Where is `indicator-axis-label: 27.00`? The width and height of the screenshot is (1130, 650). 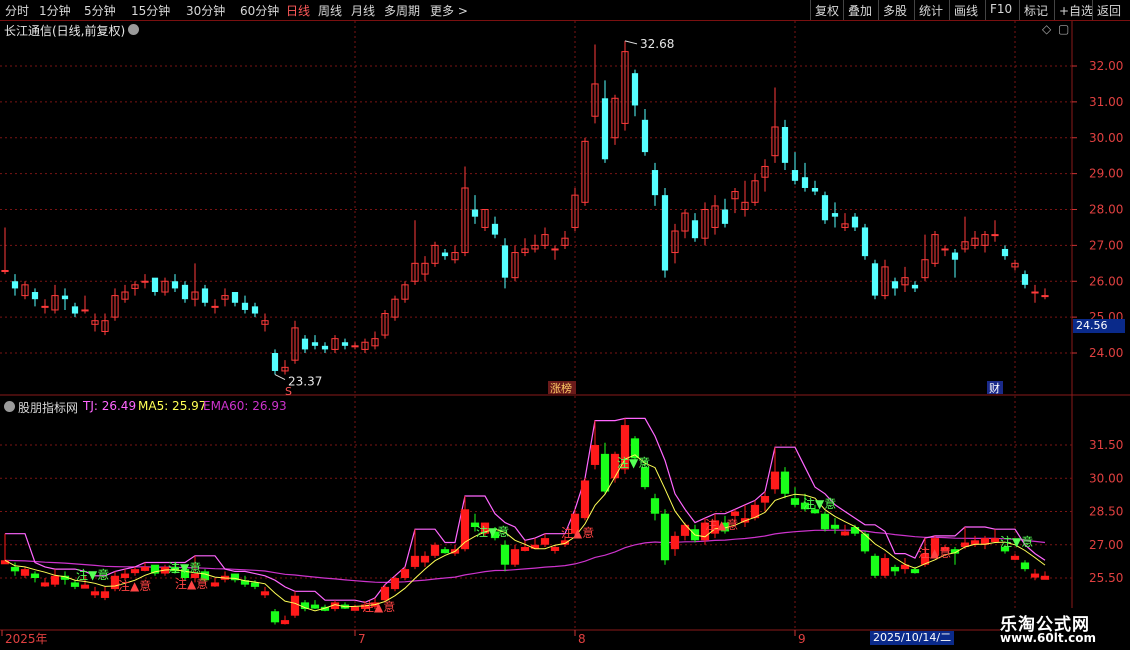
indicator-axis-label: 27.00 is located at coordinates (1106, 545).